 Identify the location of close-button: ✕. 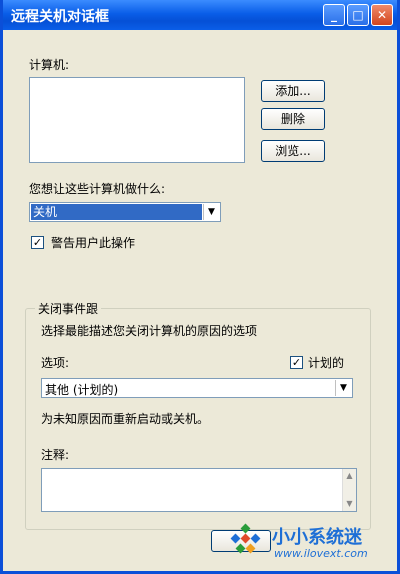
(382, 15).